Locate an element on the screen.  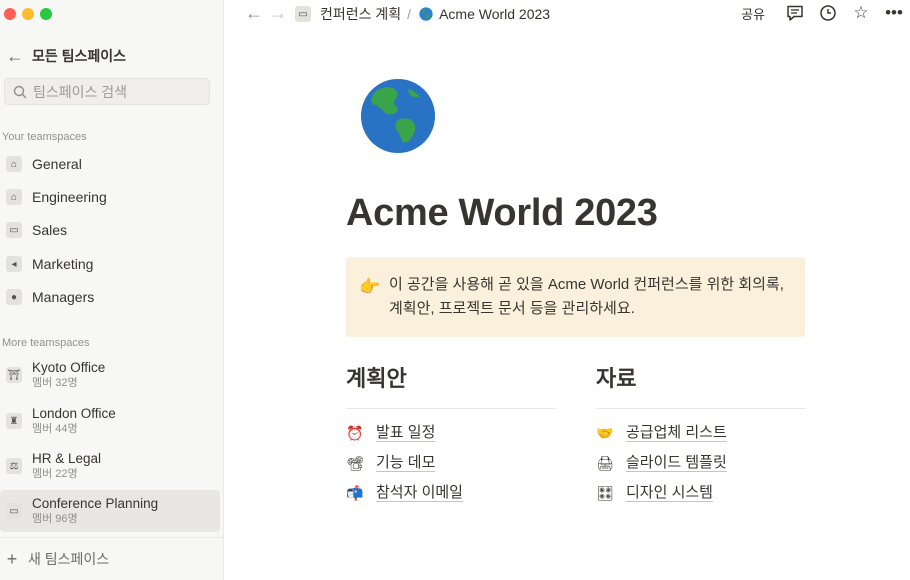
teamspace-member-count: 멤버 22명 is located at coordinates (55, 474).